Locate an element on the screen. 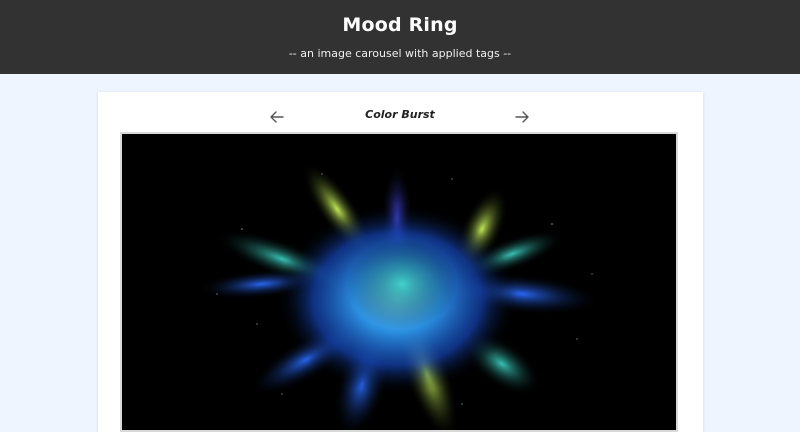  site-title: Mood Ring is located at coordinates (400, 25).